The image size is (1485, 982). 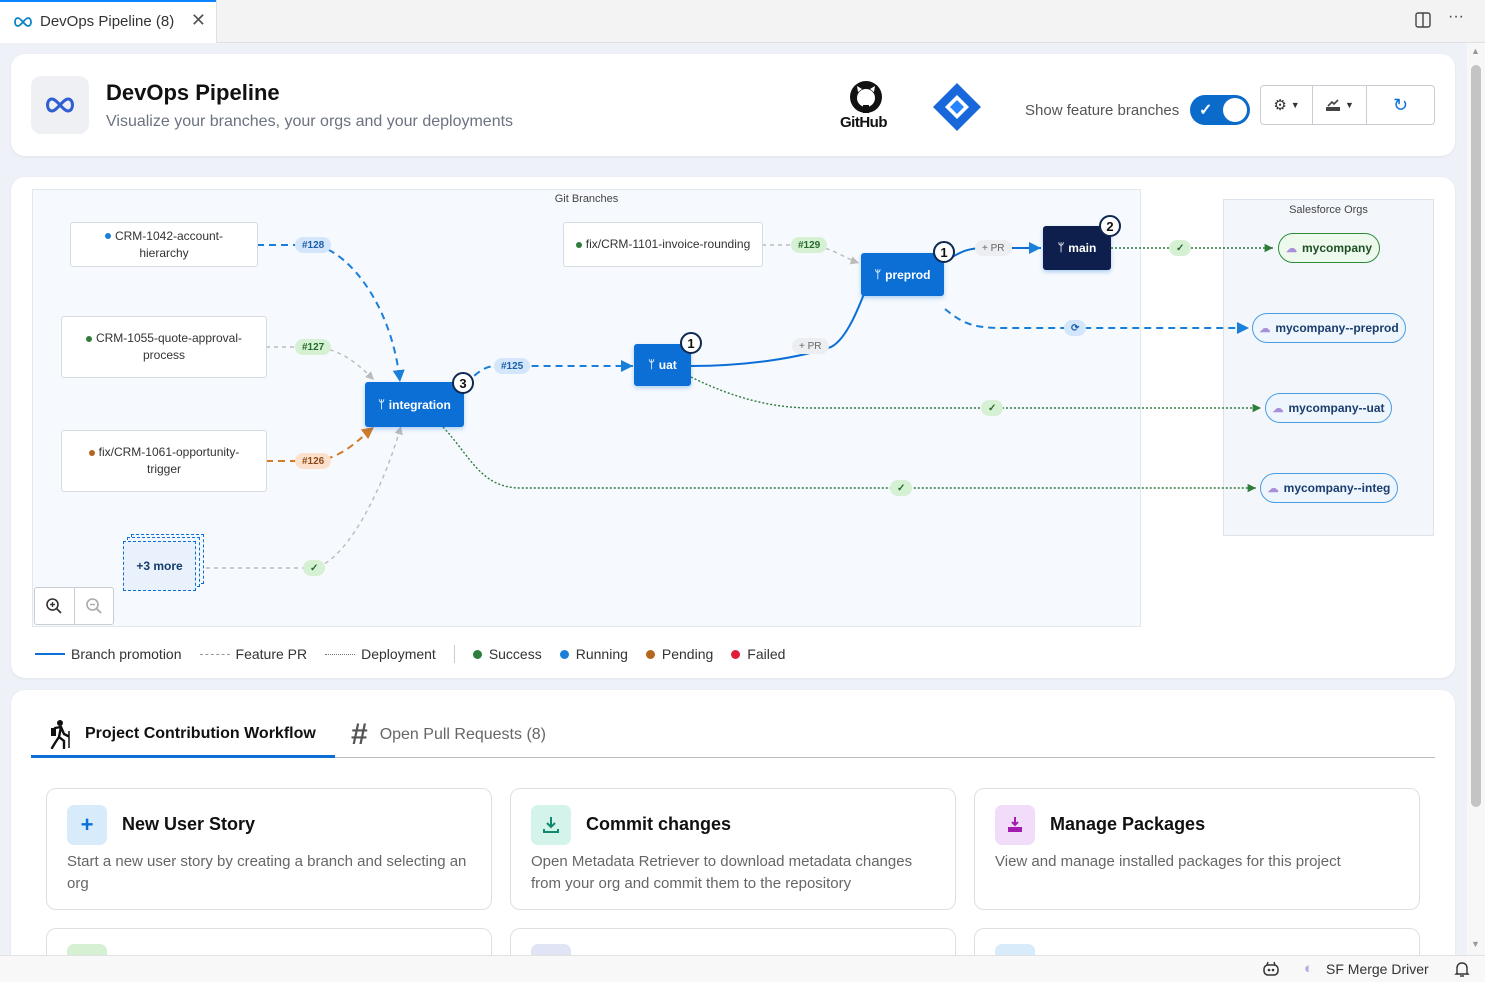 I want to click on legend-label: Deployment, so click(x=398, y=654).